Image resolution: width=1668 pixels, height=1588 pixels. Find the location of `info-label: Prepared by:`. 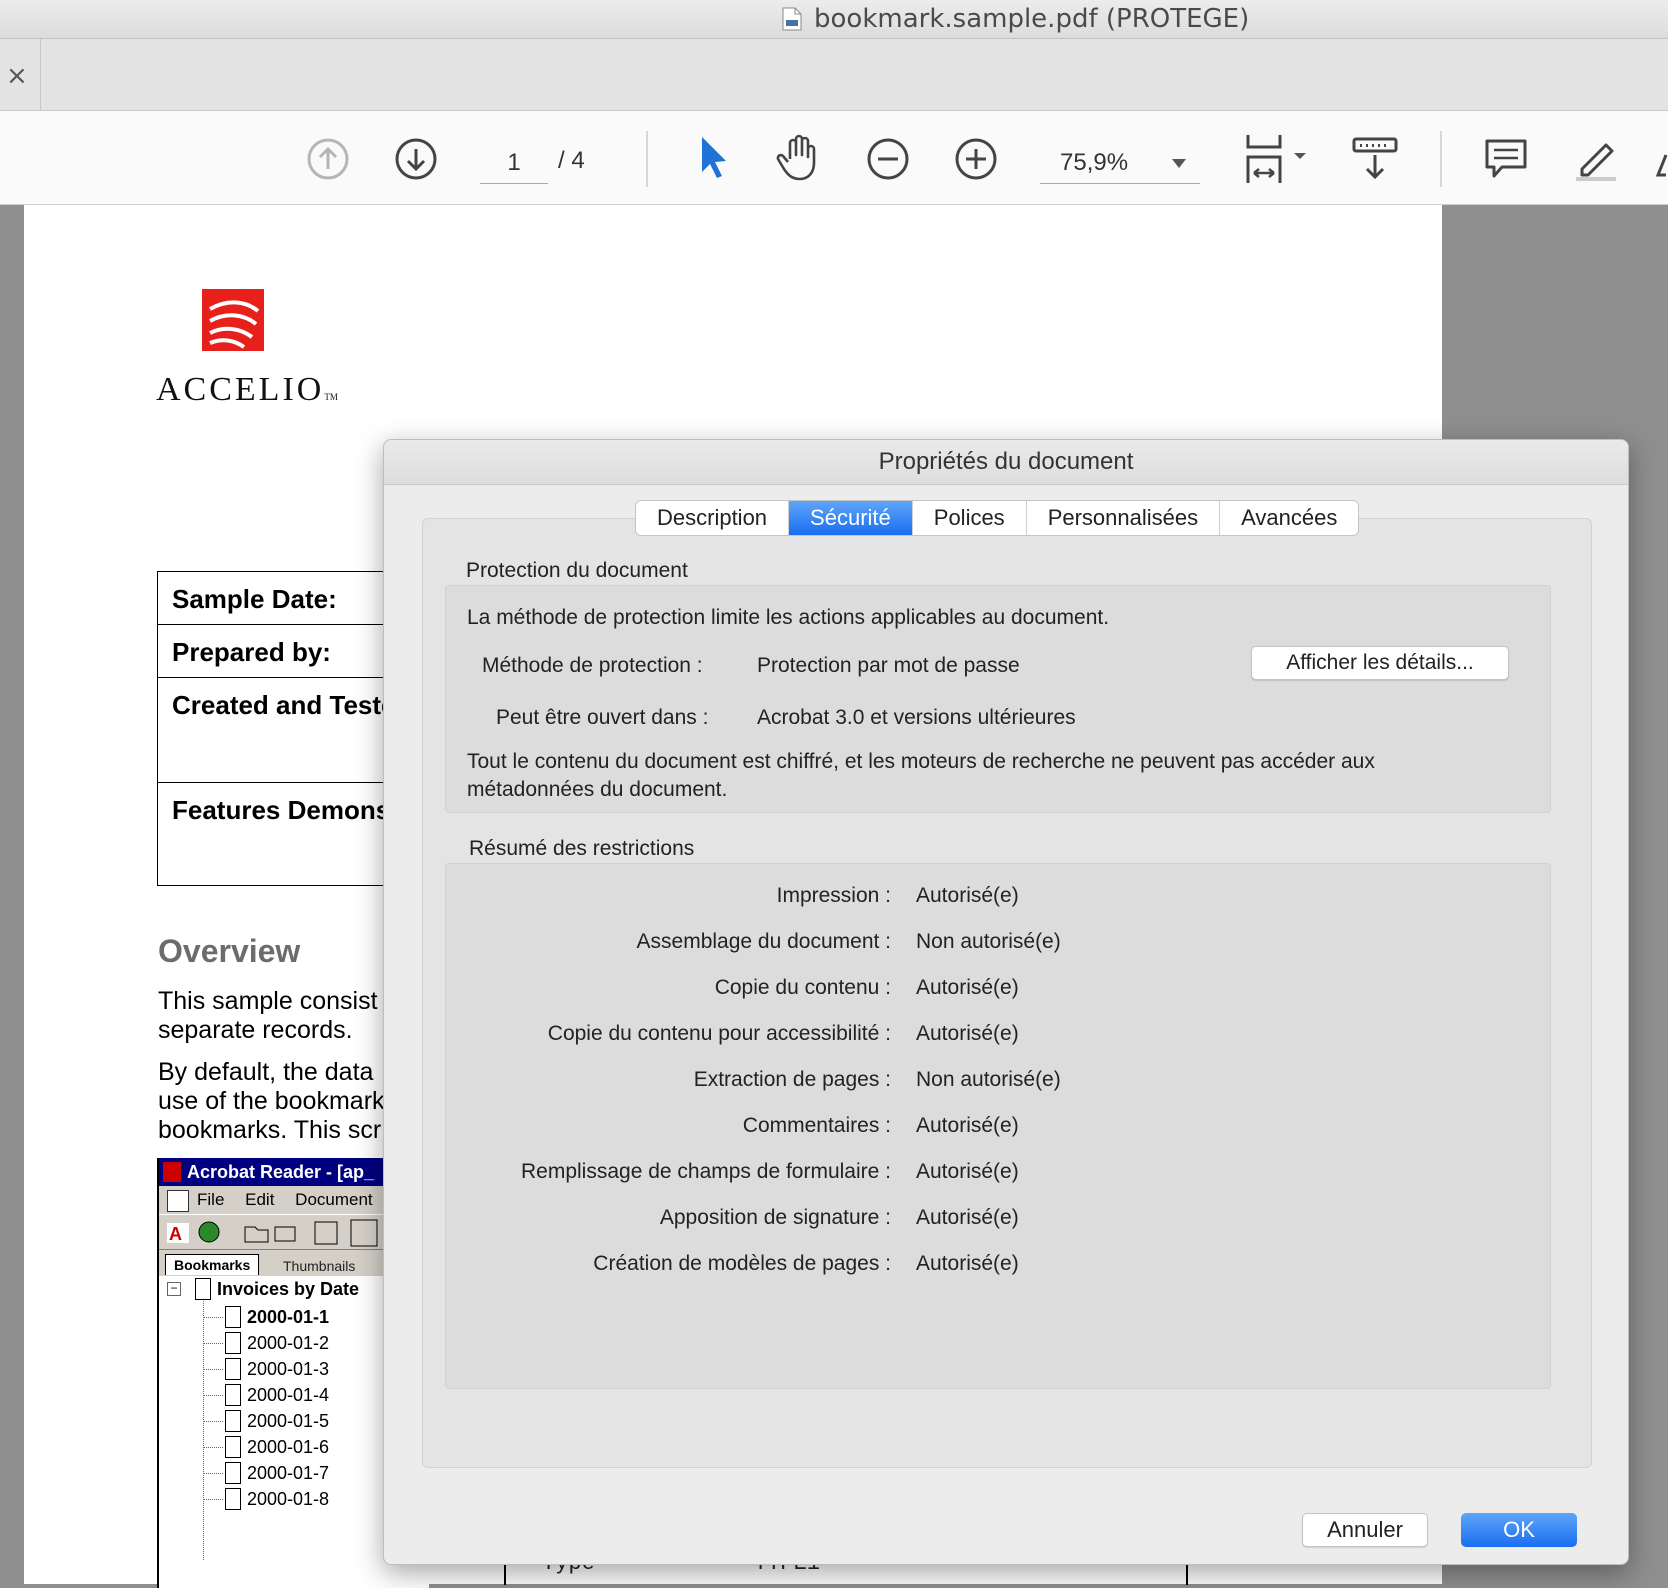

info-label: Prepared by: is located at coordinates (251, 652).